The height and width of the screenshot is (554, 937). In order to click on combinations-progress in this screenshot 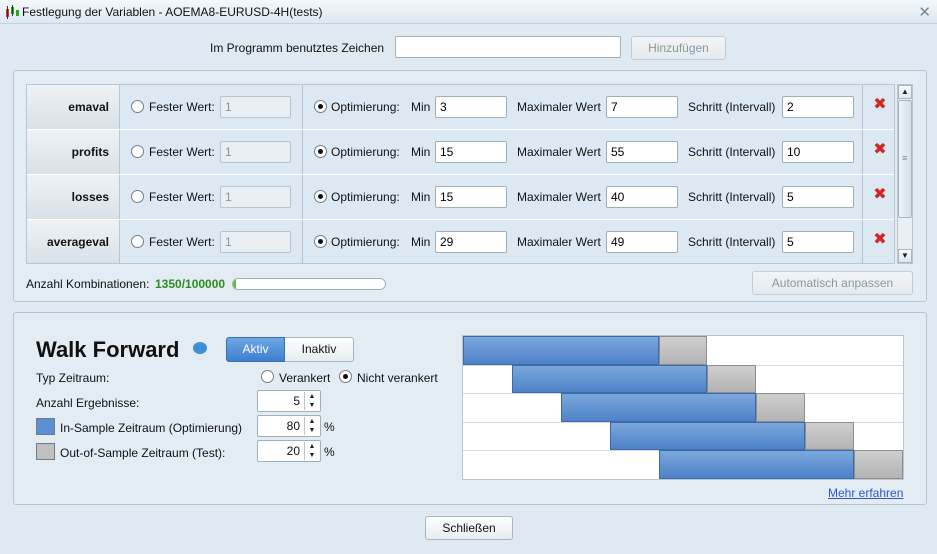, I will do `click(309, 284)`.